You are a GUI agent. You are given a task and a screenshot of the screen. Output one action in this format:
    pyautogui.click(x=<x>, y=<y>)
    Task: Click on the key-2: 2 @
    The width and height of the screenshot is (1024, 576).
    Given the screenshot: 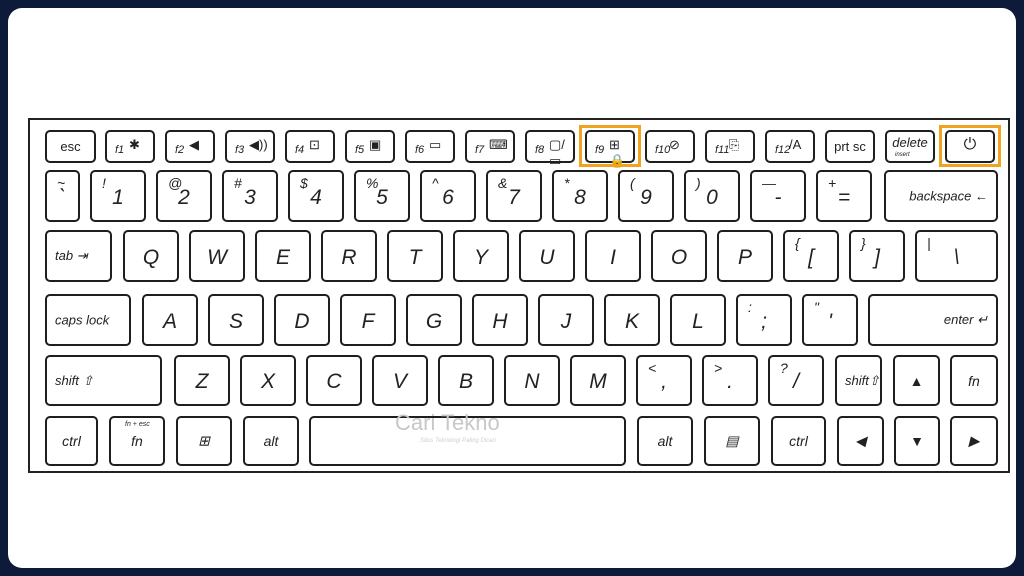 What is the action you would take?
    pyautogui.click(x=184, y=196)
    